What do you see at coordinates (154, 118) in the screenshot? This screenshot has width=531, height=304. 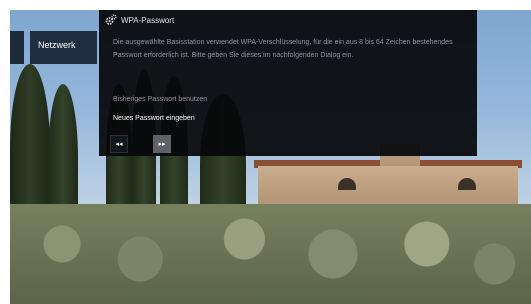 I see `option-new-password: Neues Passwort eingeben` at bounding box center [154, 118].